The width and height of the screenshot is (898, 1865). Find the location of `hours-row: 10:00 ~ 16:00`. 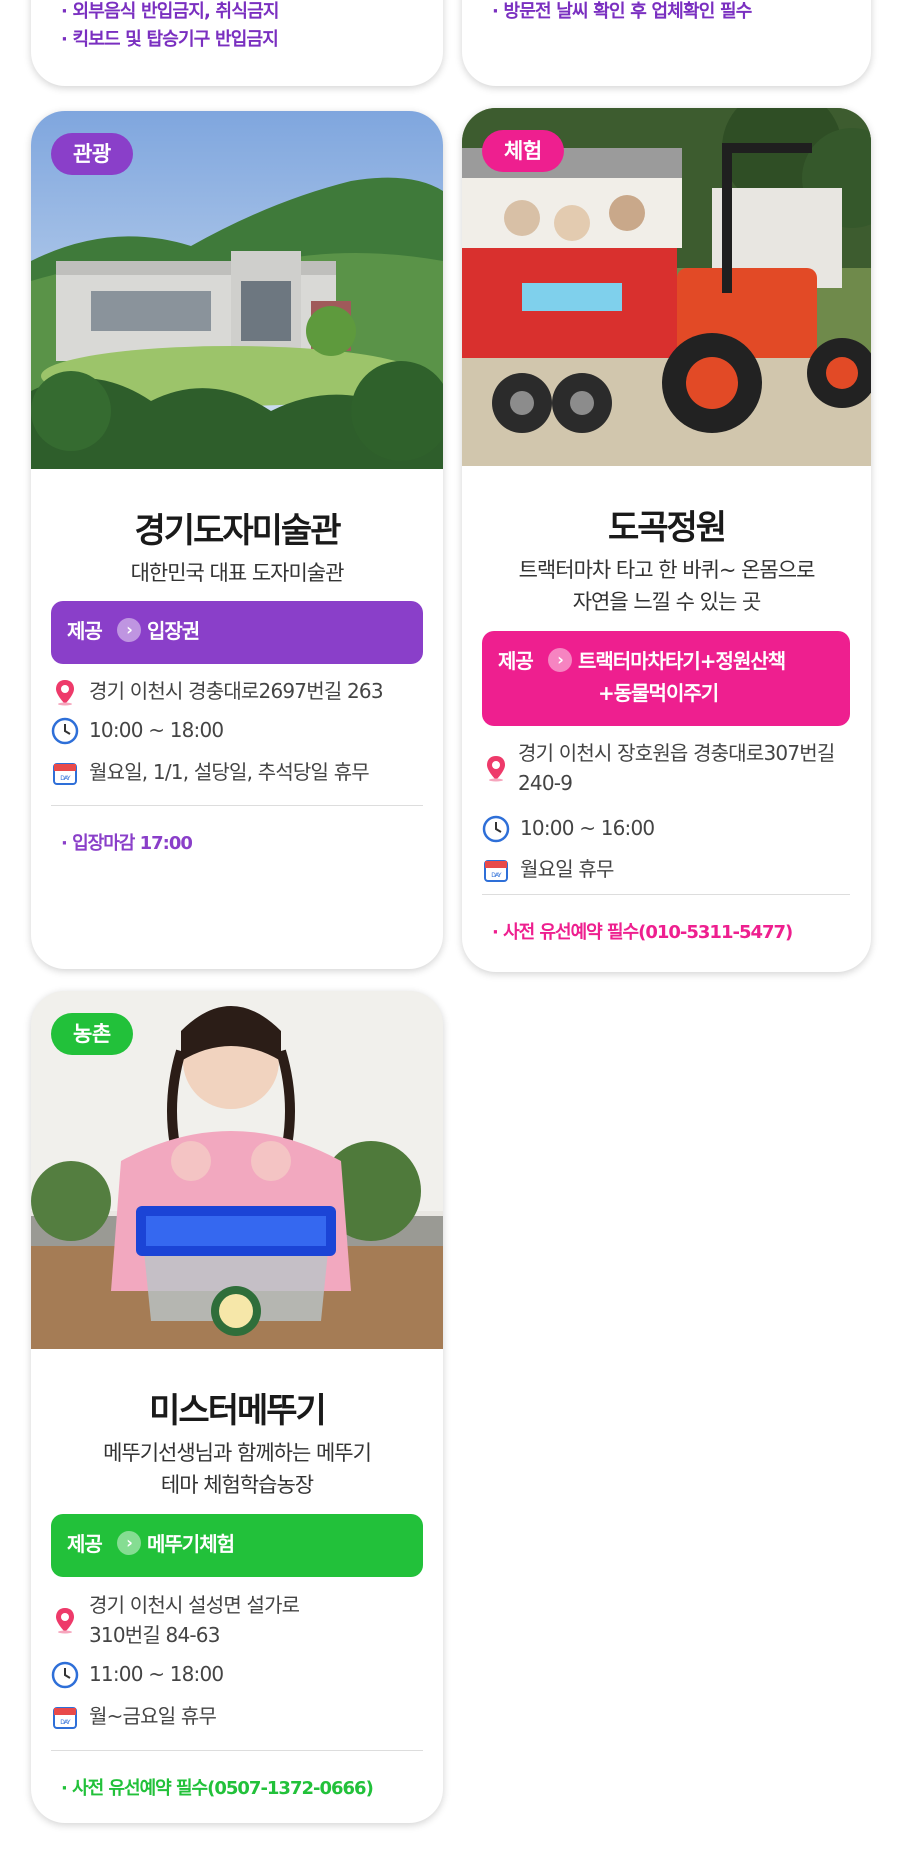

hours-row: 10:00 ~ 16:00 is located at coordinates (672, 828).